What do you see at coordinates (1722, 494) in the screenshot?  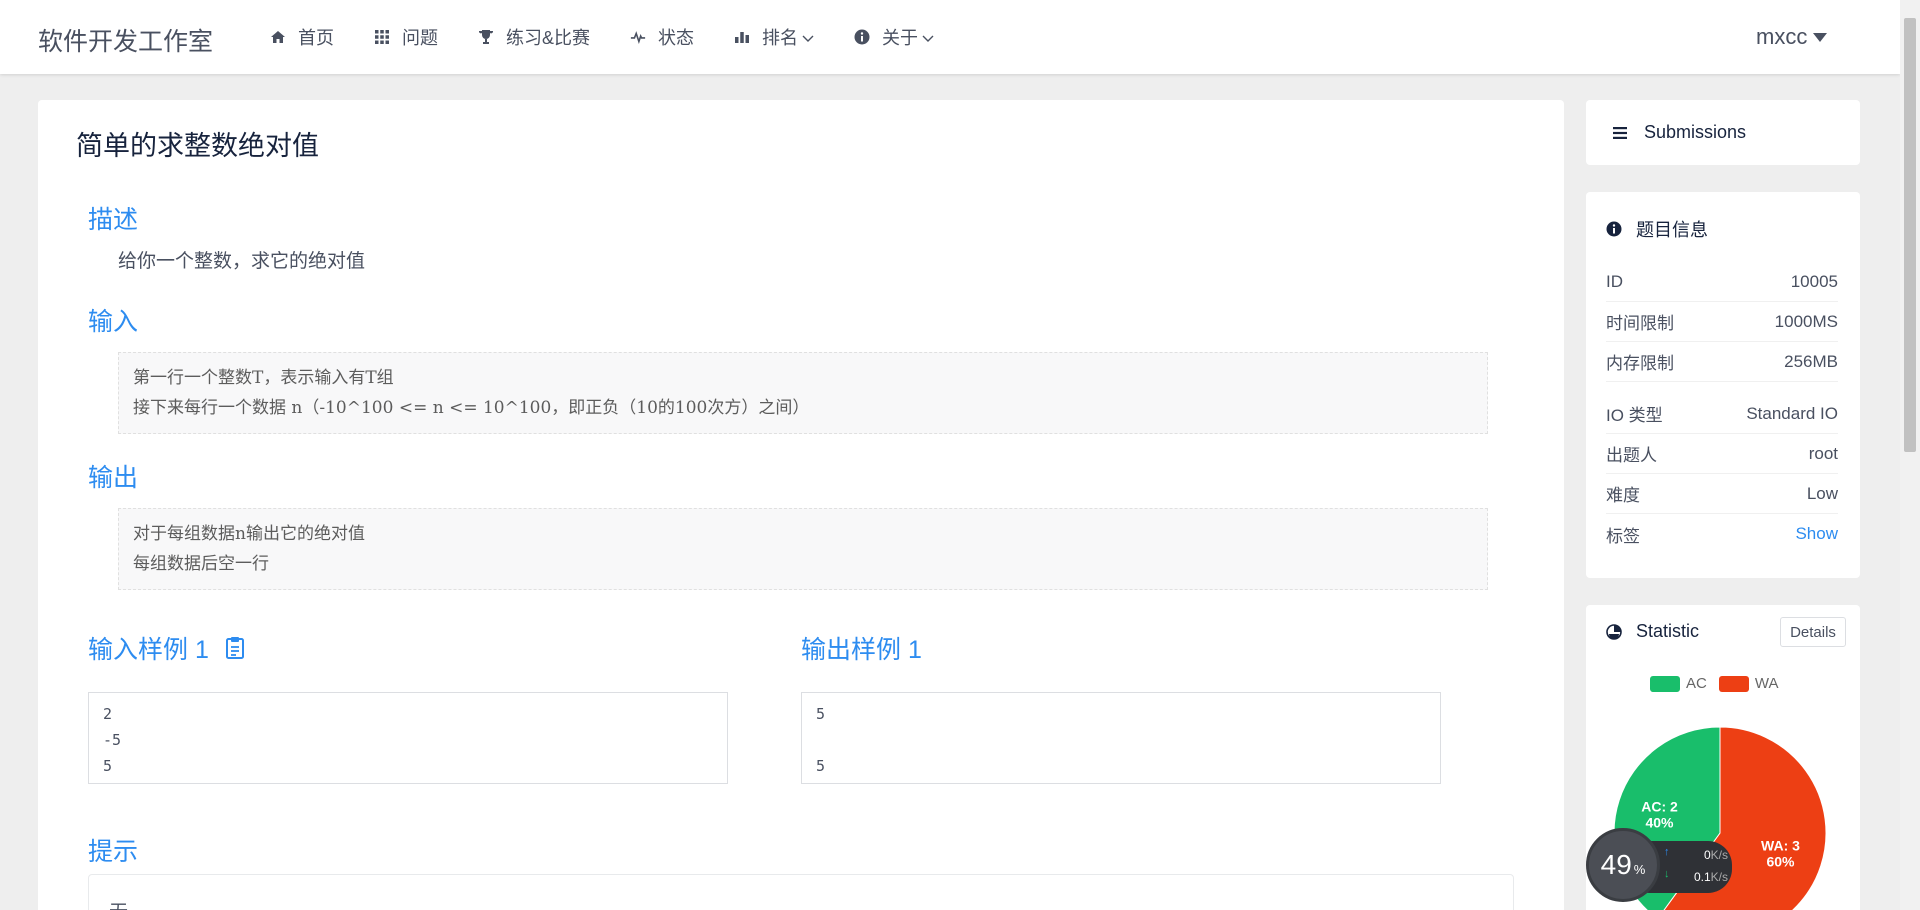 I see `info-row-difficulty: 难度 Low` at bounding box center [1722, 494].